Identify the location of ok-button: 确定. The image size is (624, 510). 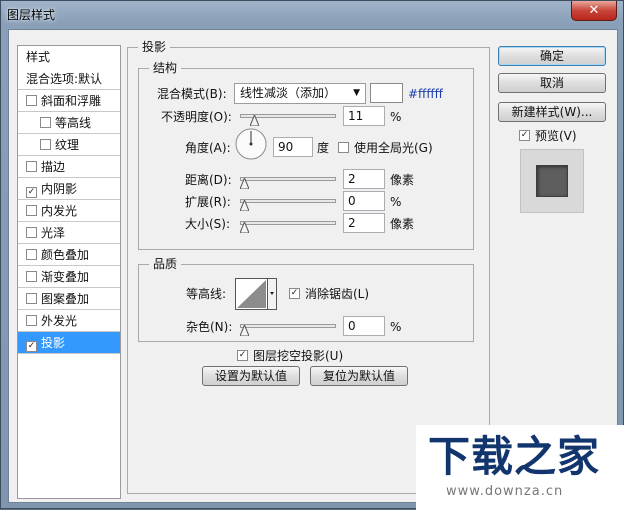
(552, 56).